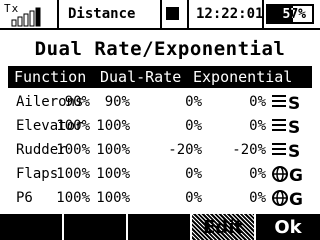  Describe the element at coordinates (160, 150) in the screenshot. I see `table-row: Rudder 100% 100% -20% -20% S` at that location.